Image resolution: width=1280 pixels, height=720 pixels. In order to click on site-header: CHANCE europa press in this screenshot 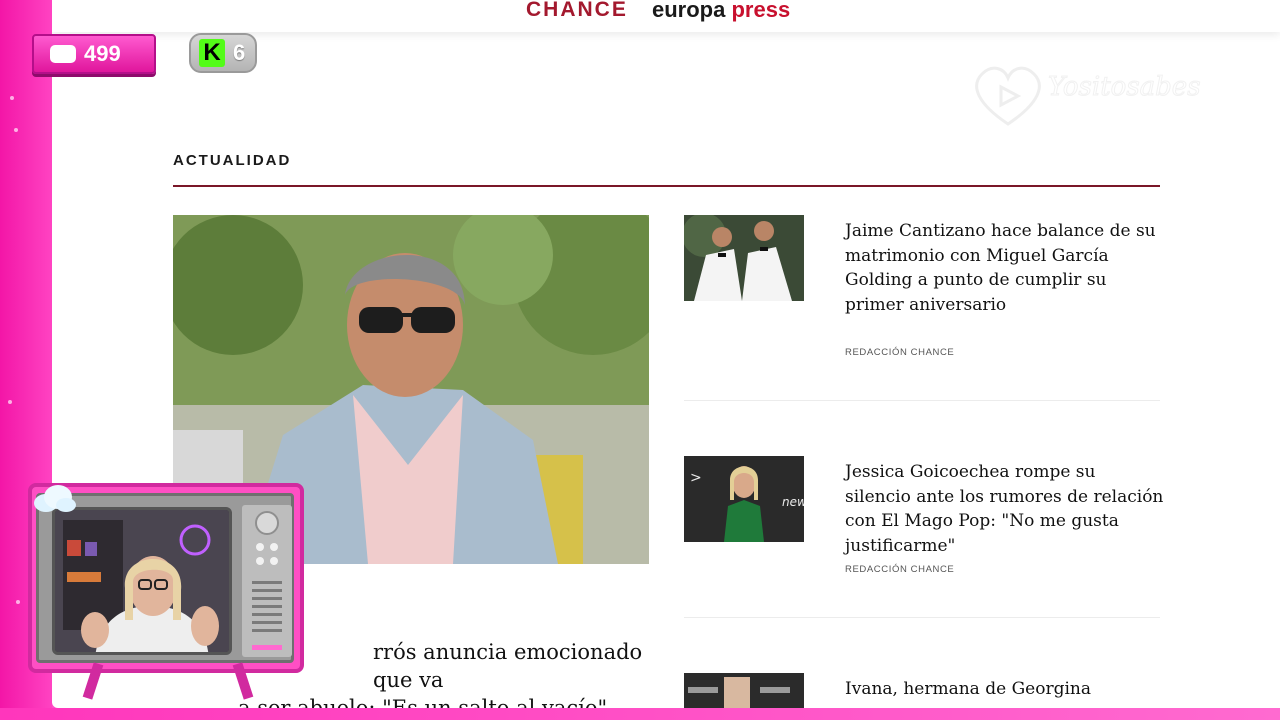, I will do `click(666, 16)`.